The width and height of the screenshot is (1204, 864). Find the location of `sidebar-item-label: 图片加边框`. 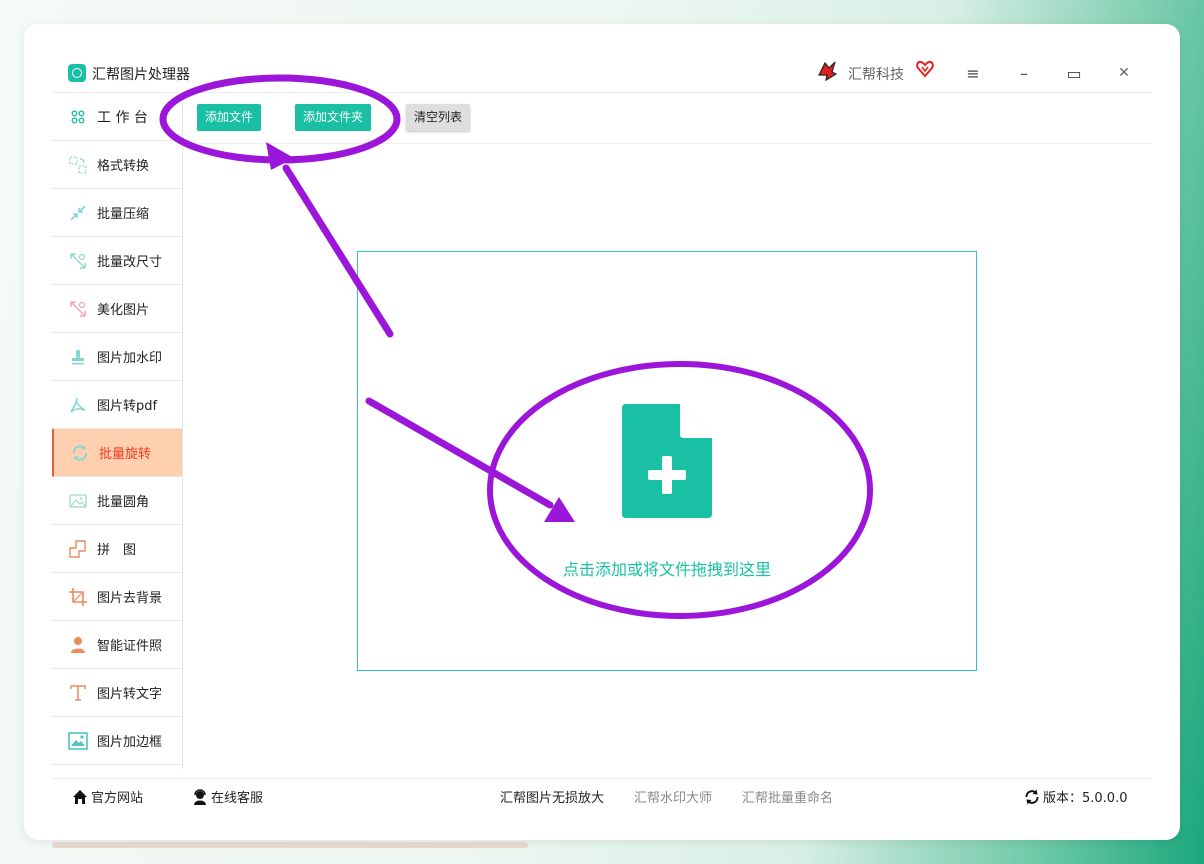

sidebar-item-label: 图片加边框 is located at coordinates (130, 742).